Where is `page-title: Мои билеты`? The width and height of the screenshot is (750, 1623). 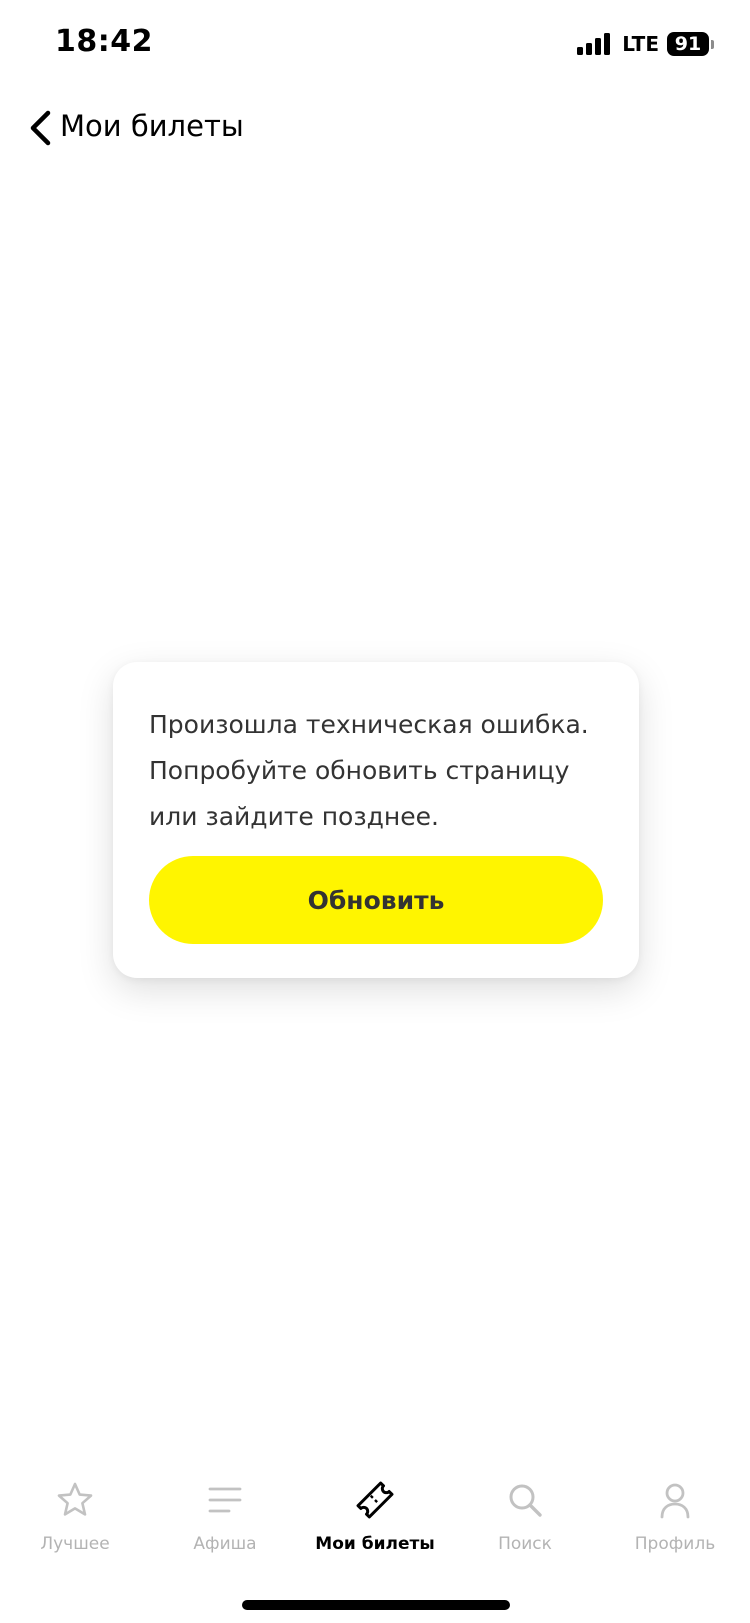 page-title: Мои билеты is located at coordinates (152, 126).